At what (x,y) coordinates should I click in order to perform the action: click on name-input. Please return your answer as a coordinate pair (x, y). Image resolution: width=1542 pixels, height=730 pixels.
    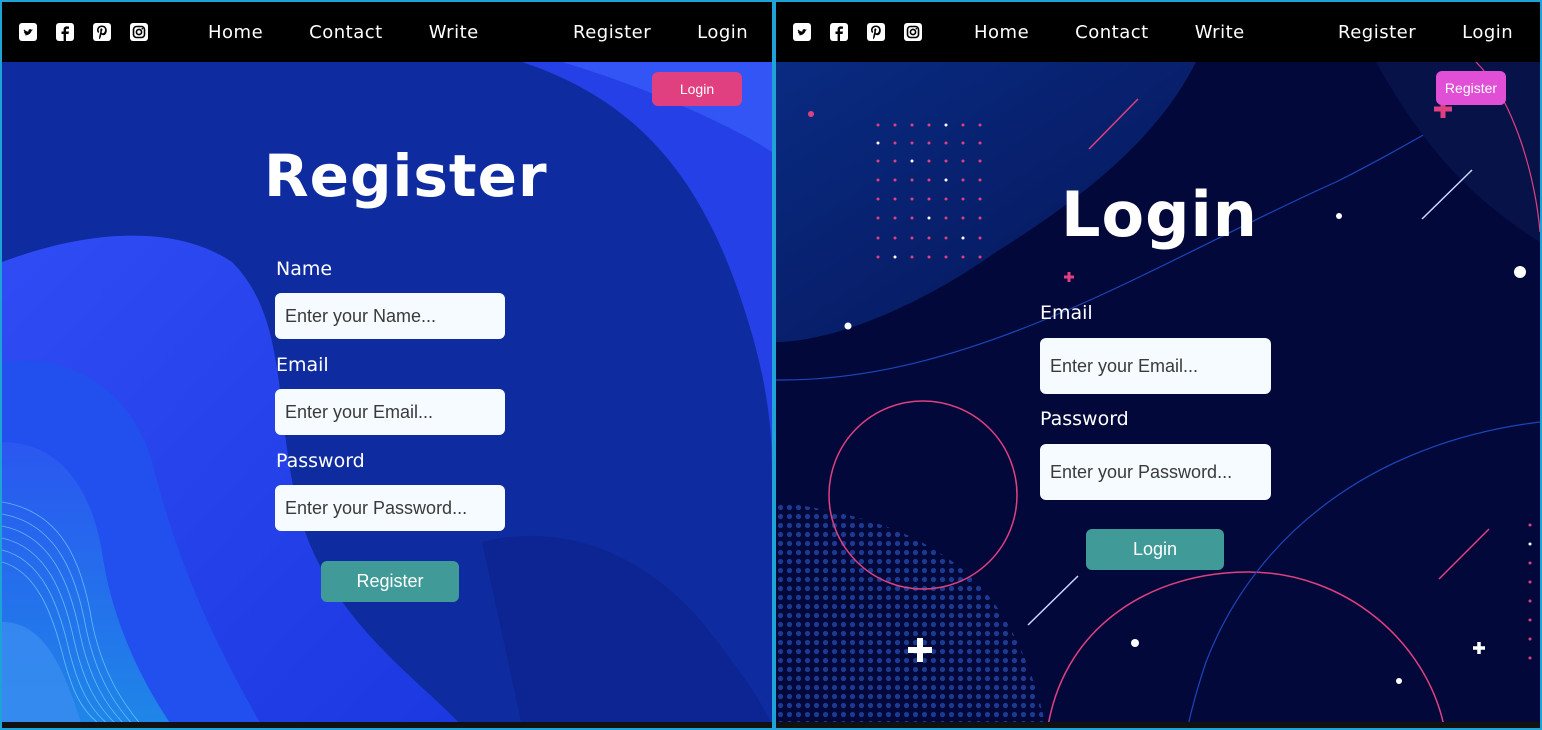
    Looking at the image, I should click on (390, 316).